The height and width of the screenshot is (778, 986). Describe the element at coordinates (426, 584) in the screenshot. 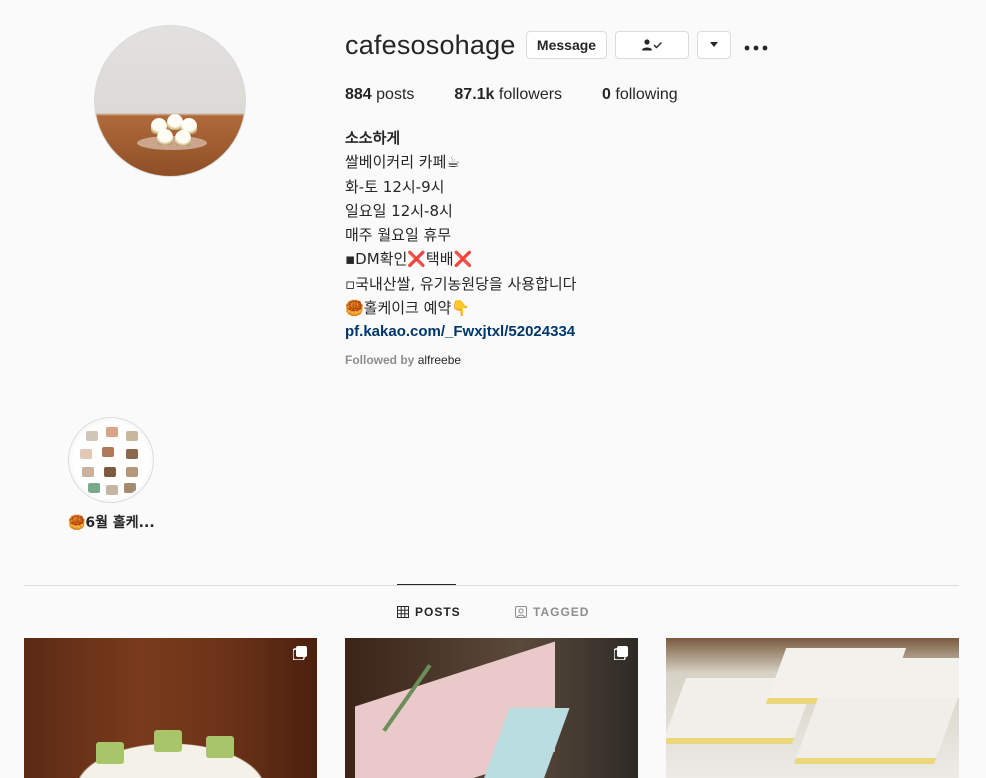

I see `active-tab-indicator` at that location.